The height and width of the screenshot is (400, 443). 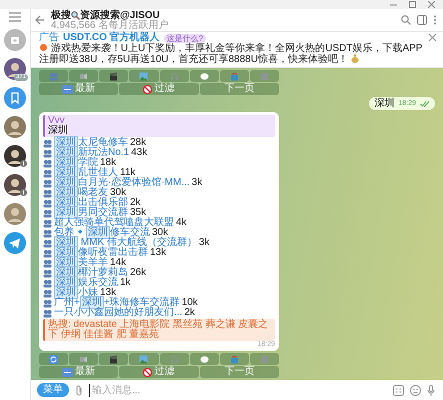 I want to click on member-count: 1k, so click(x=125, y=283).